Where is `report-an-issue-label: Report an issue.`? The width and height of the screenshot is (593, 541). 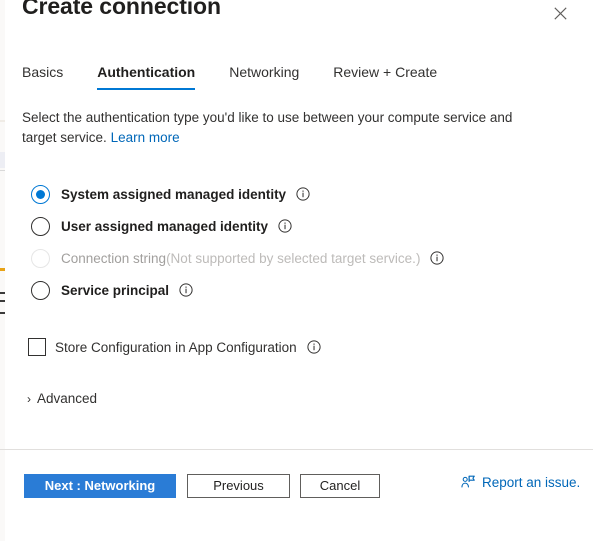 report-an-issue-label: Report an issue. is located at coordinates (531, 482).